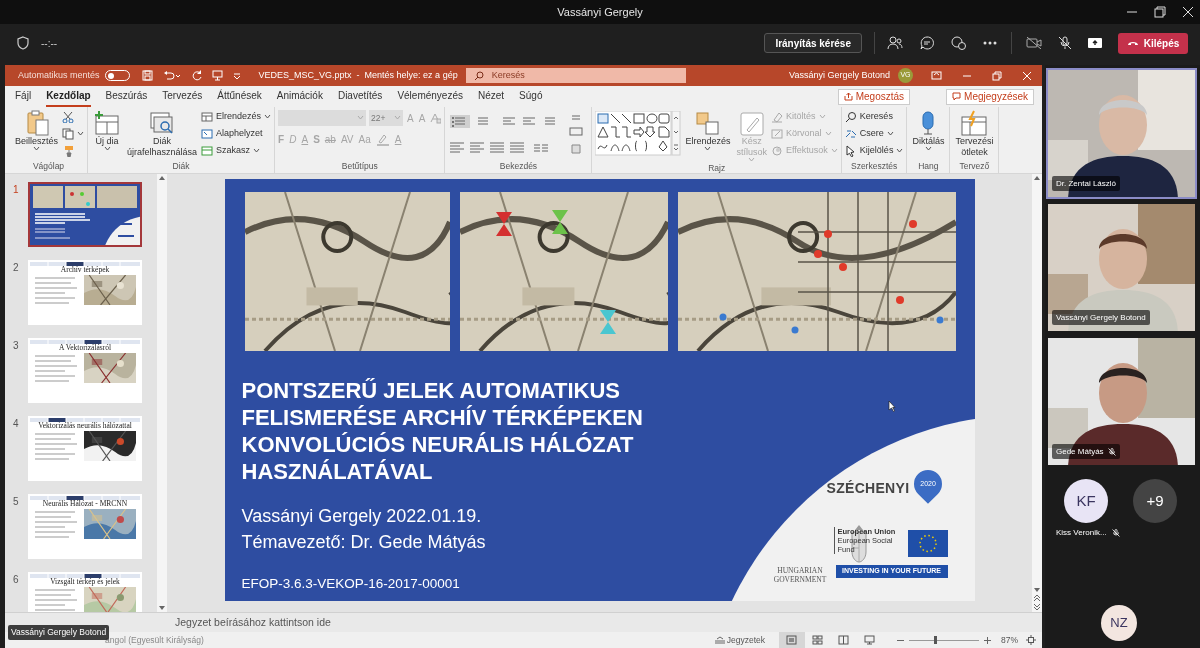 The width and height of the screenshot is (1200, 648). Describe the element at coordinates (895, 43) in the screenshot. I see `people-icon` at that location.